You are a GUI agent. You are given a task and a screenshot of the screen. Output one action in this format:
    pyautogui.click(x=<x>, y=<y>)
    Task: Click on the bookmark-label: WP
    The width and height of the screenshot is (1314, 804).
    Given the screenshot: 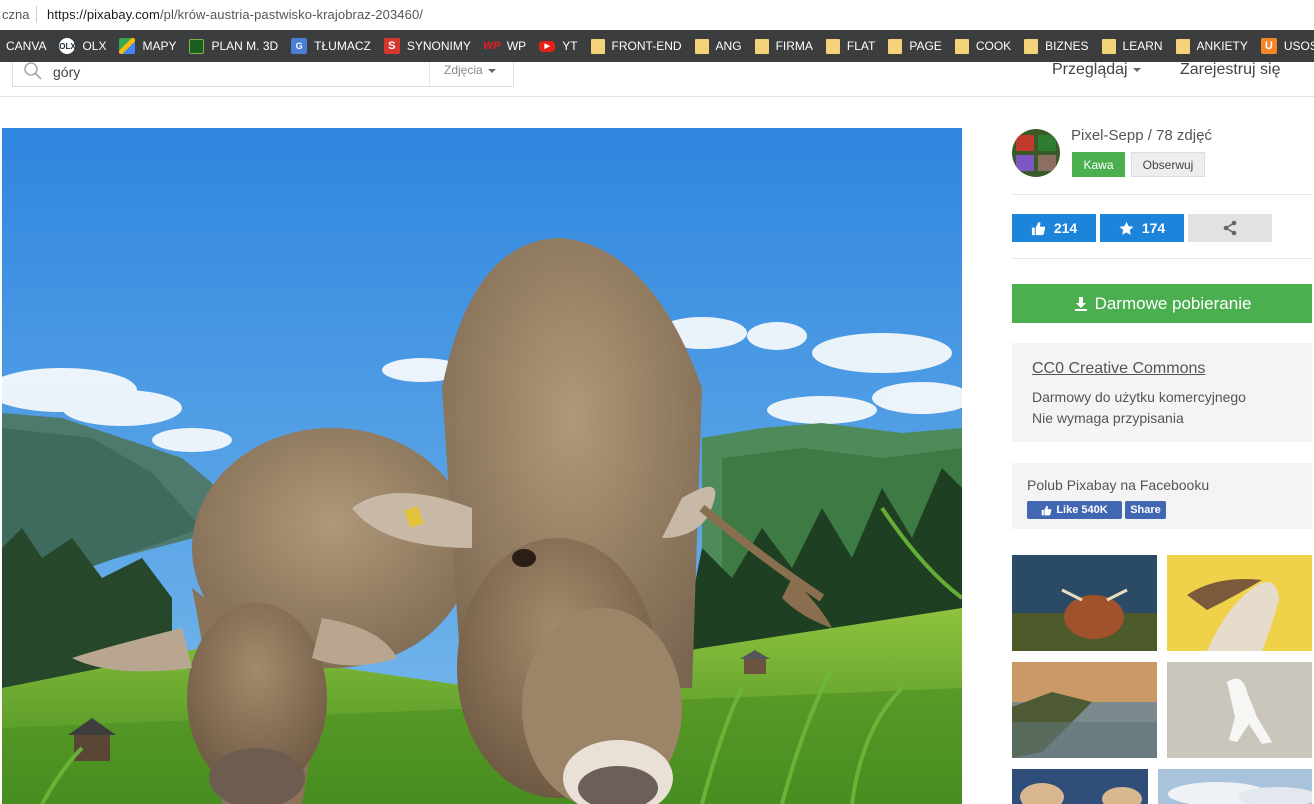 What is the action you would take?
    pyautogui.click(x=516, y=46)
    